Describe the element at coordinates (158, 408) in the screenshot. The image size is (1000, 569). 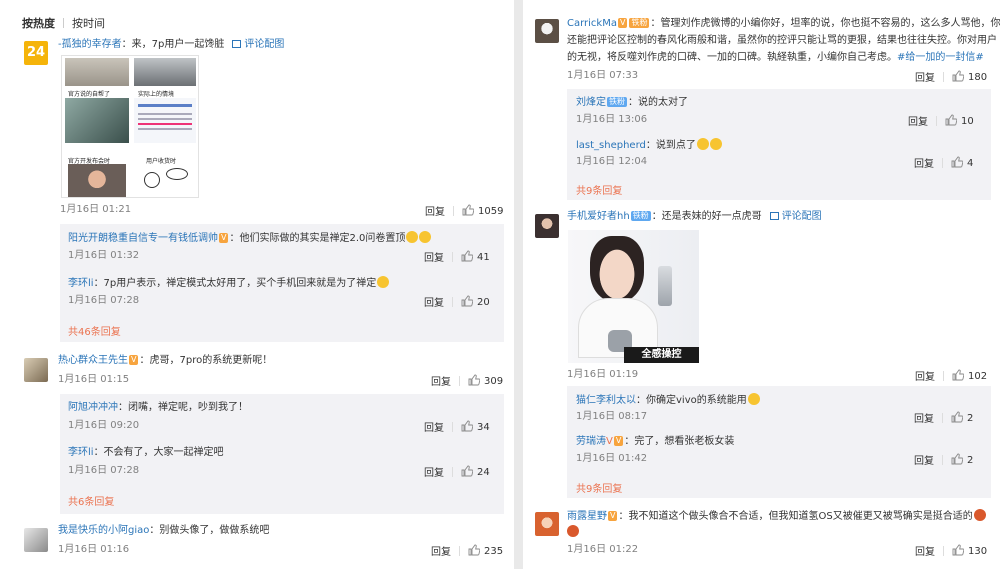
I see `reply-line: 阿旭冲冲冲：闭嘴，禅定呢，吵到我了！` at that location.